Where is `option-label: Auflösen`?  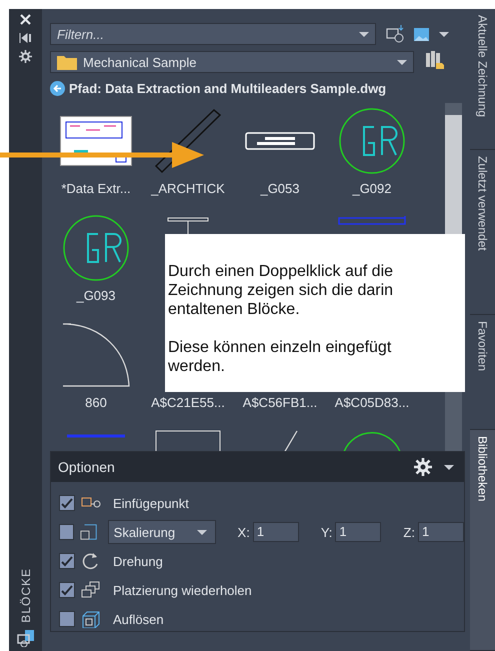
option-label: Auflösen is located at coordinates (138, 619).